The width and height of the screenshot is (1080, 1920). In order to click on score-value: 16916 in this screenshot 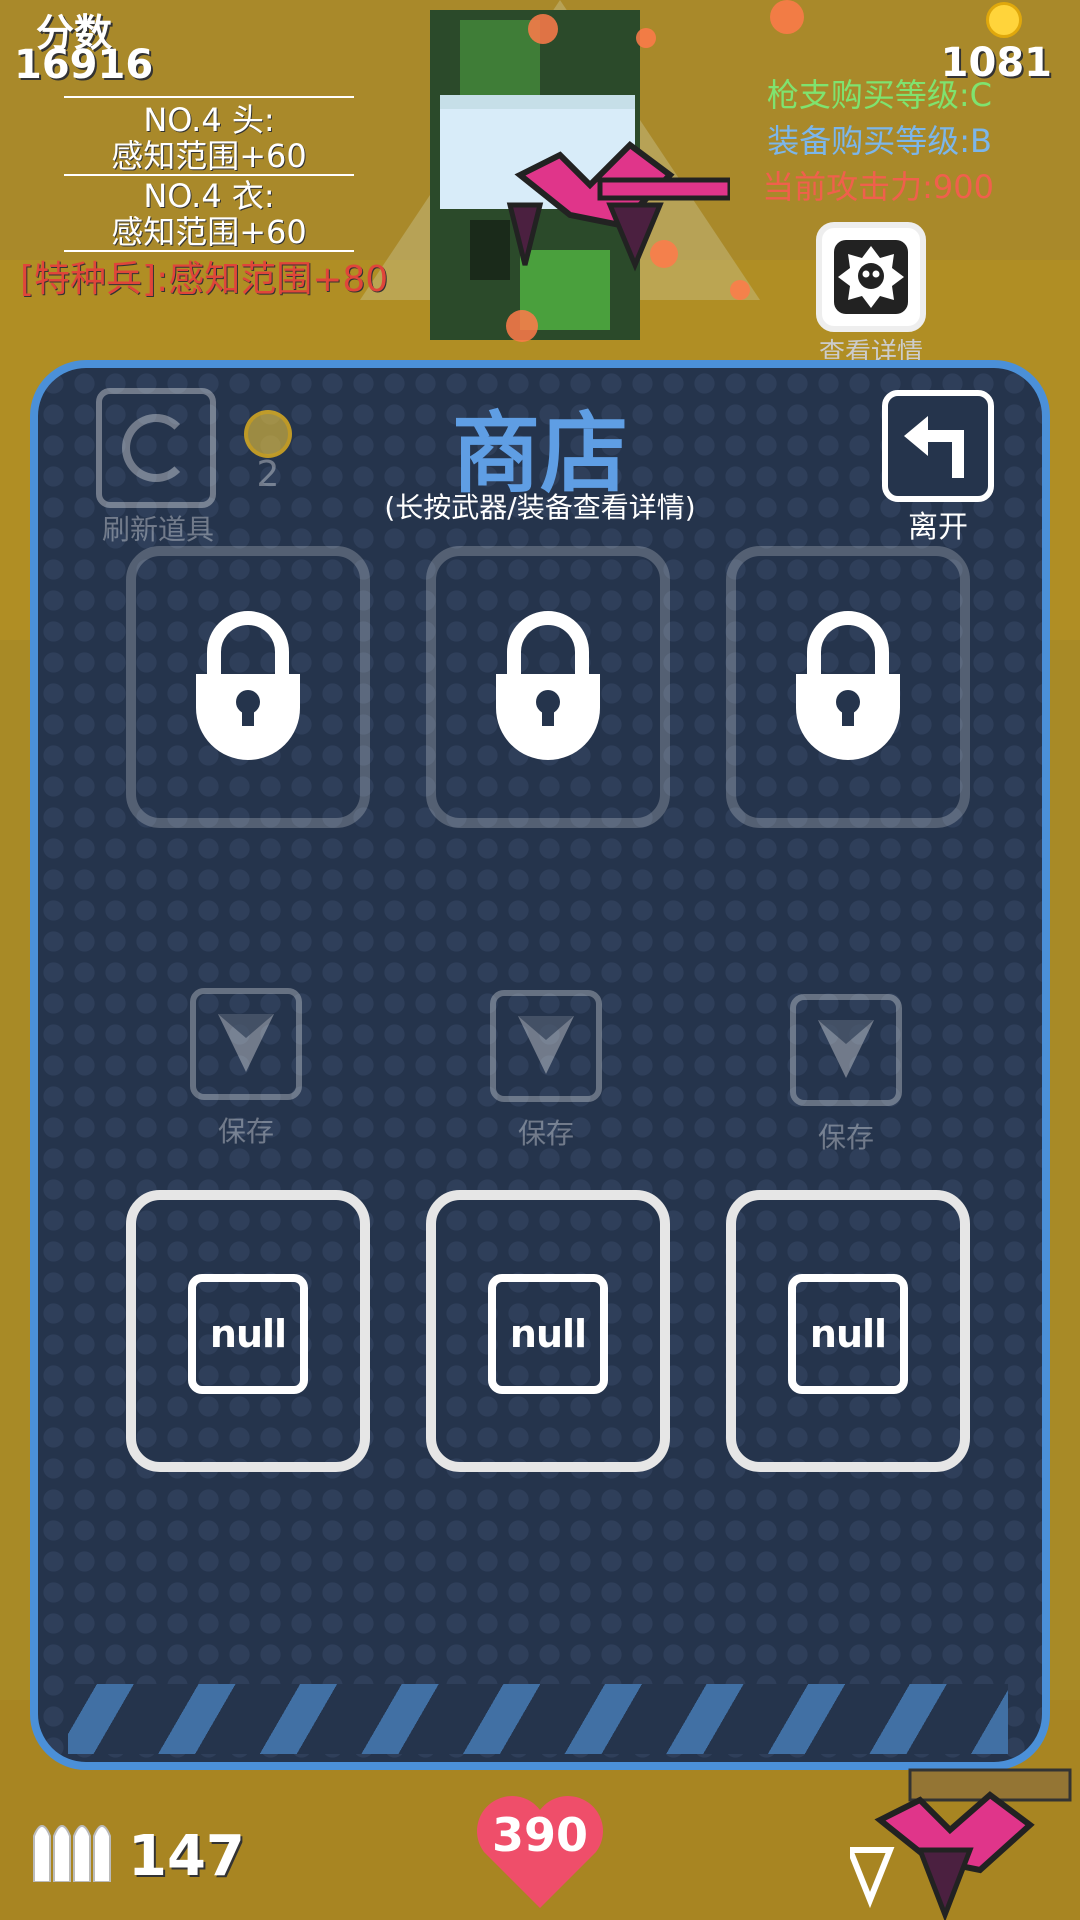, I will do `click(84, 65)`.